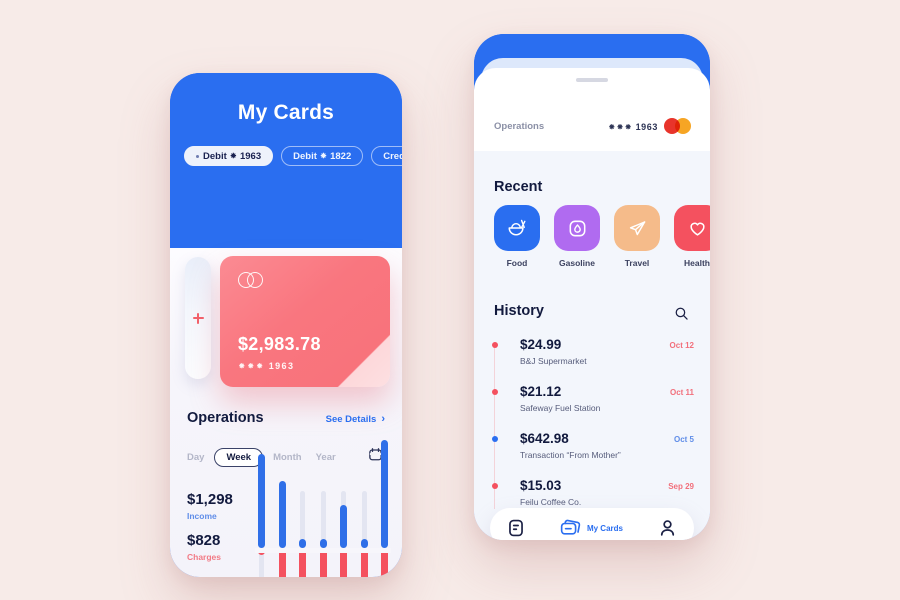 This screenshot has width=900, height=600. Describe the element at coordinates (351, 419) in the screenshot. I see `see-details-label: See Details` at that location.